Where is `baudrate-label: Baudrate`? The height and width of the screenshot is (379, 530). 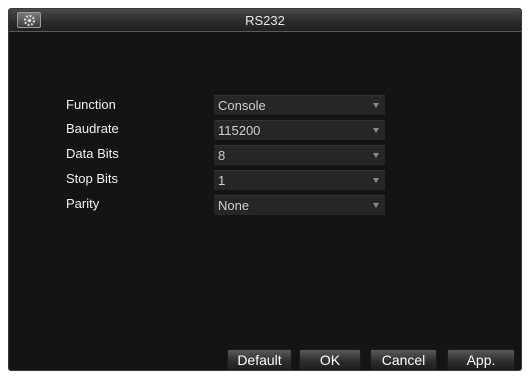 baudrate-label: Baudrate is located at coordinates (92, 128).